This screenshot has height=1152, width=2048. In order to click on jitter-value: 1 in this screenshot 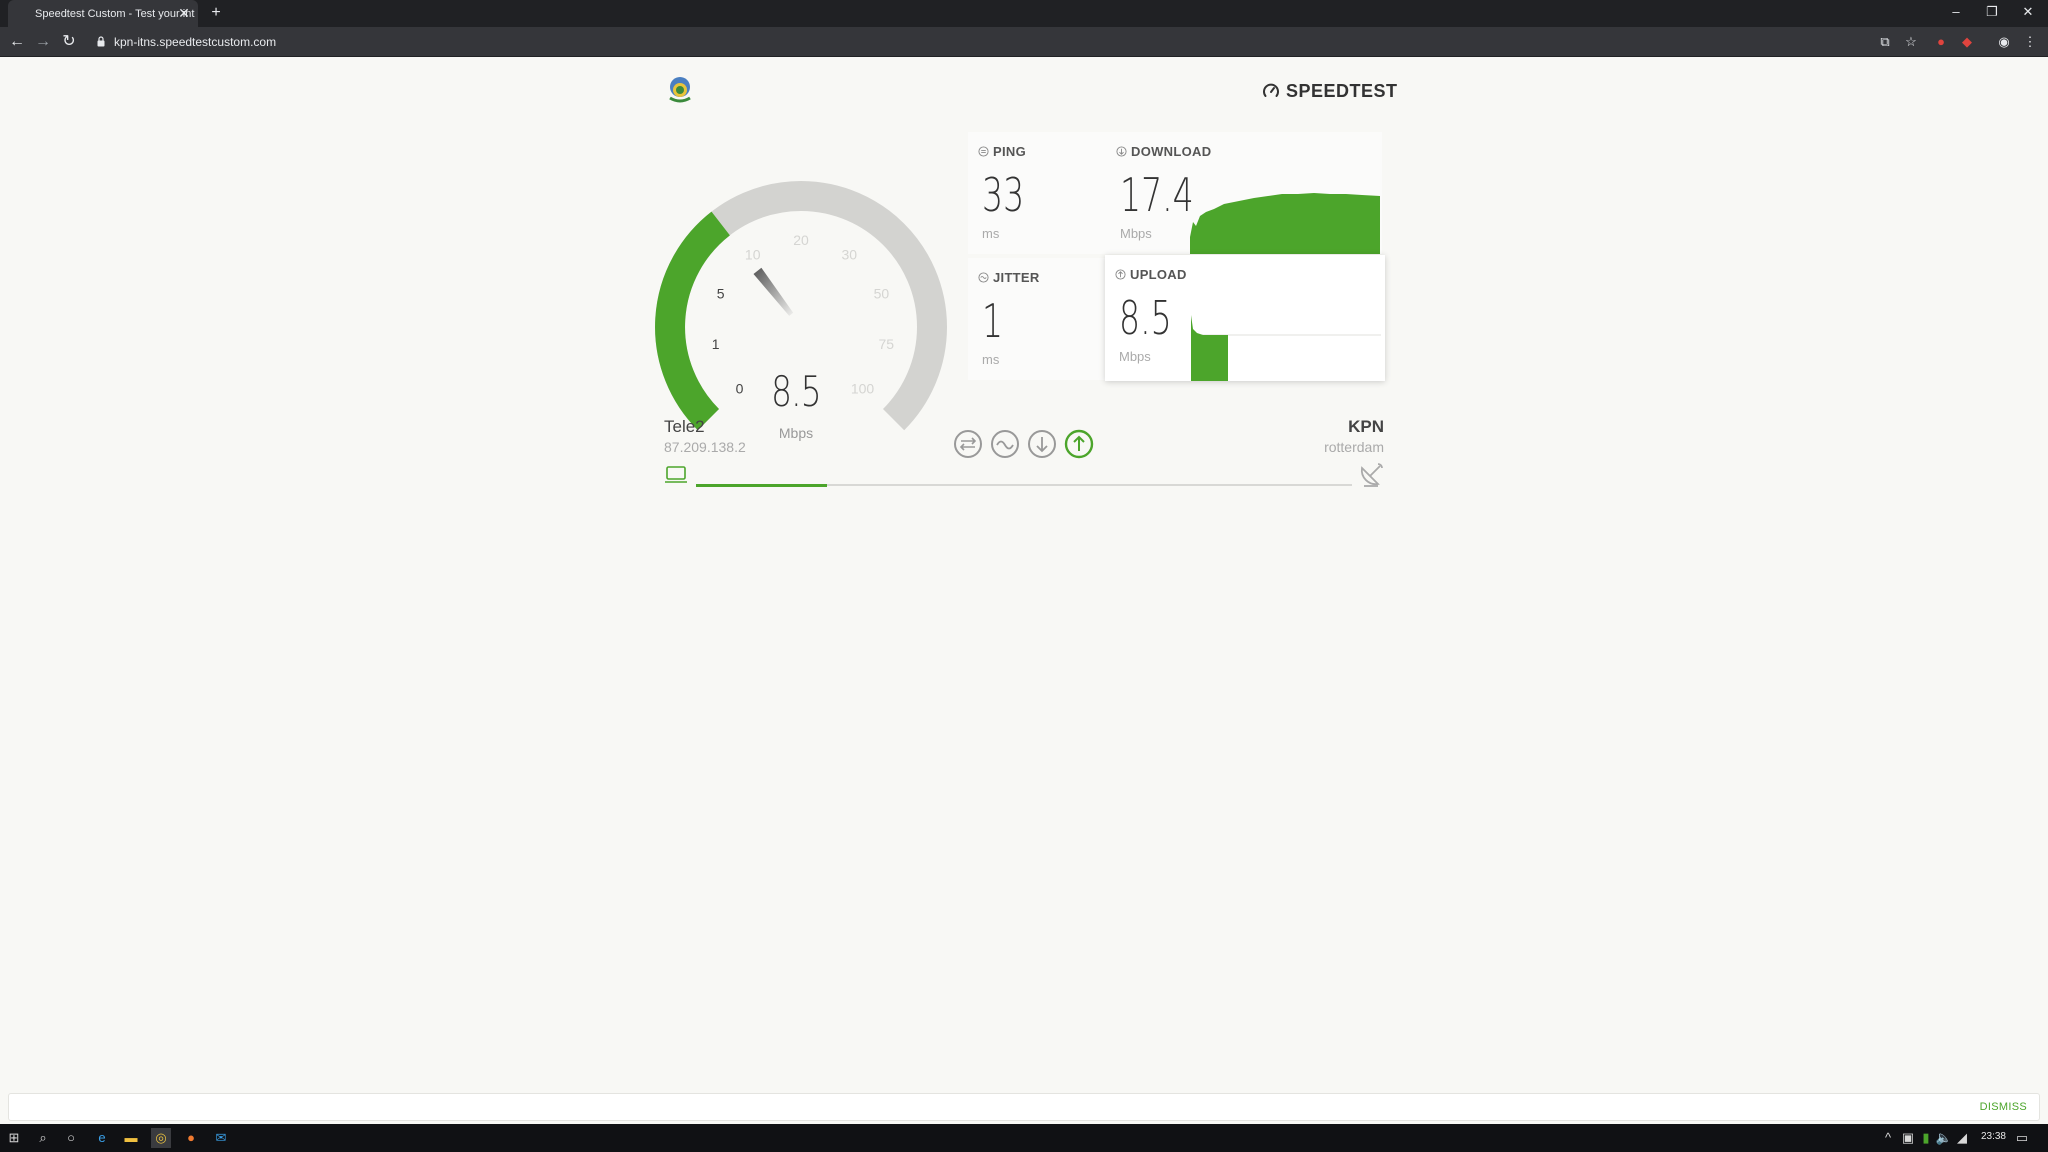, I will do `click(993, 321)`.